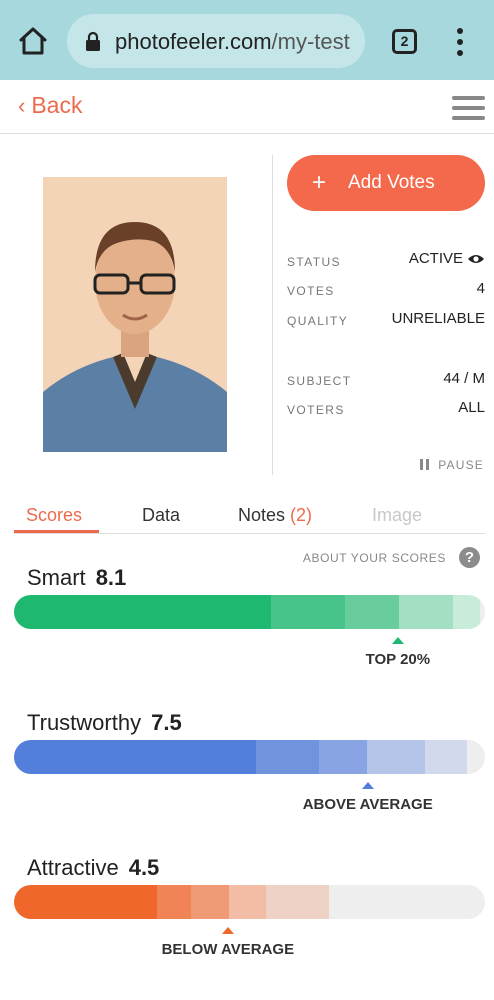 The width and height of the screenshot is (494, 1000). What do you see at coordinates (397, 640) in the screenshot?
I see `score-marker-smart` at bounding box center [397, 640].